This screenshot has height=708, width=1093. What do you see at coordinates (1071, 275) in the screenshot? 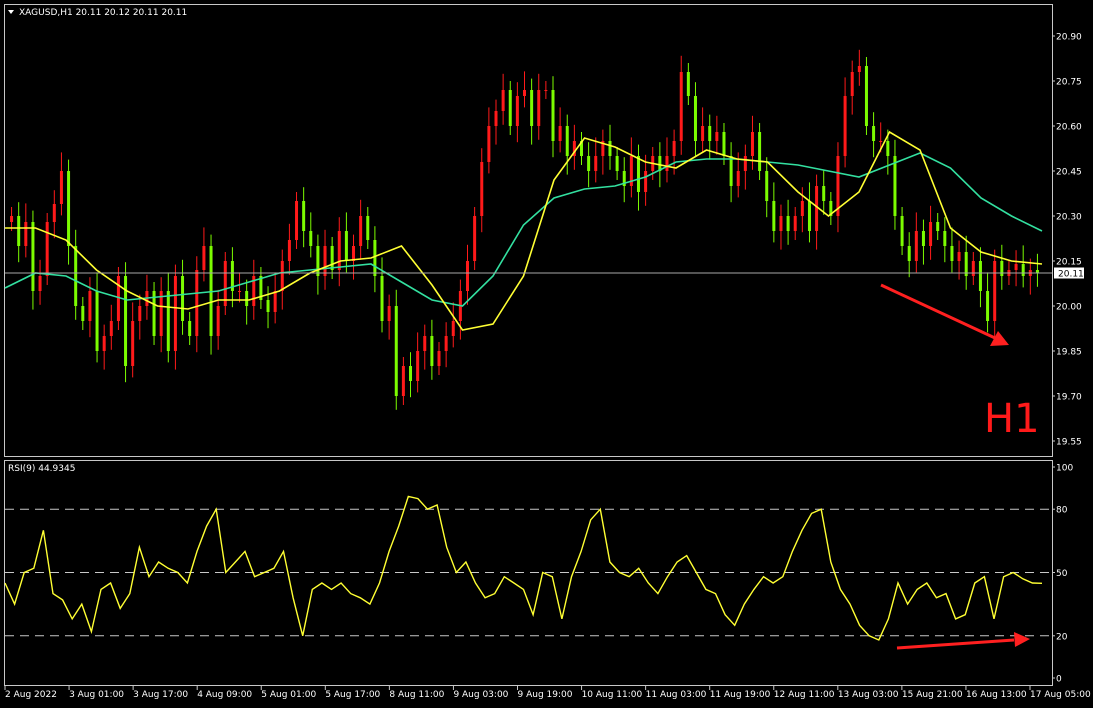
I see `current-price-label: 20.11` at bounding box center [1071, 275].